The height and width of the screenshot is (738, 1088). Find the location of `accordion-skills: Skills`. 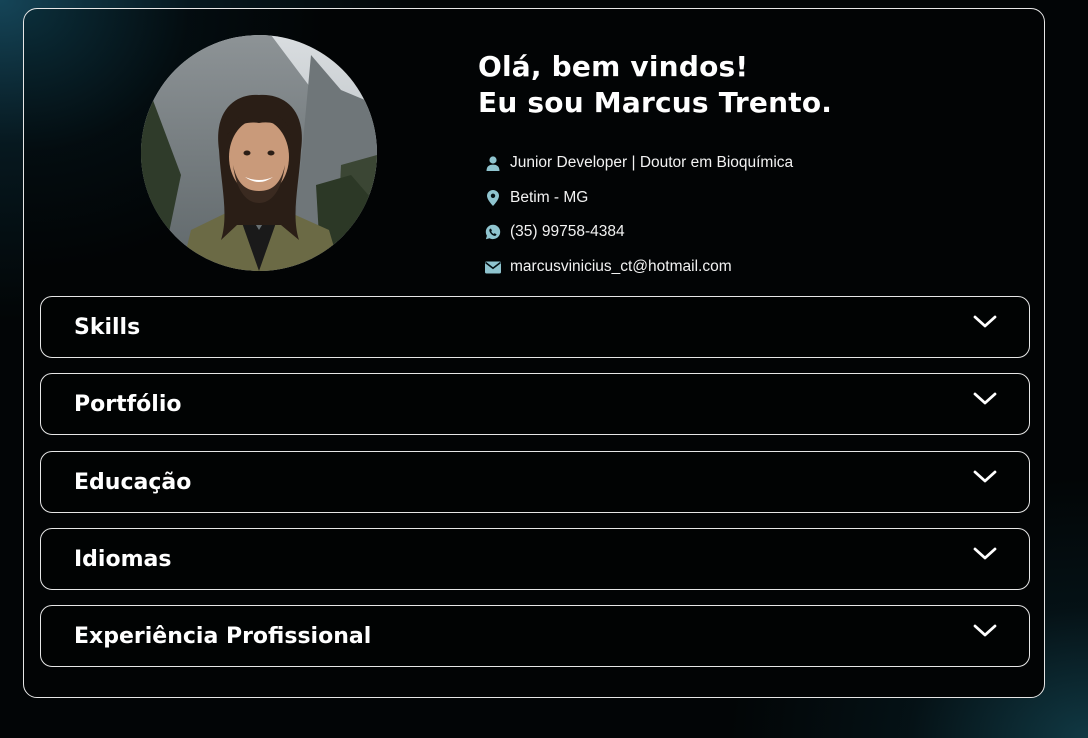

accordion-skills: Skills is located at coordinates (535, 327).